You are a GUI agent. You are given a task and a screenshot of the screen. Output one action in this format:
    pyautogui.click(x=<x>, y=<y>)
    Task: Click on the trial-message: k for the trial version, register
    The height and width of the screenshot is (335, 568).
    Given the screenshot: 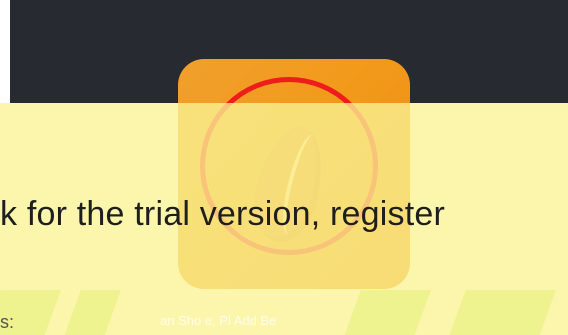 What is the action you would take?
    pyautogui.click(x=222, y=214)
    